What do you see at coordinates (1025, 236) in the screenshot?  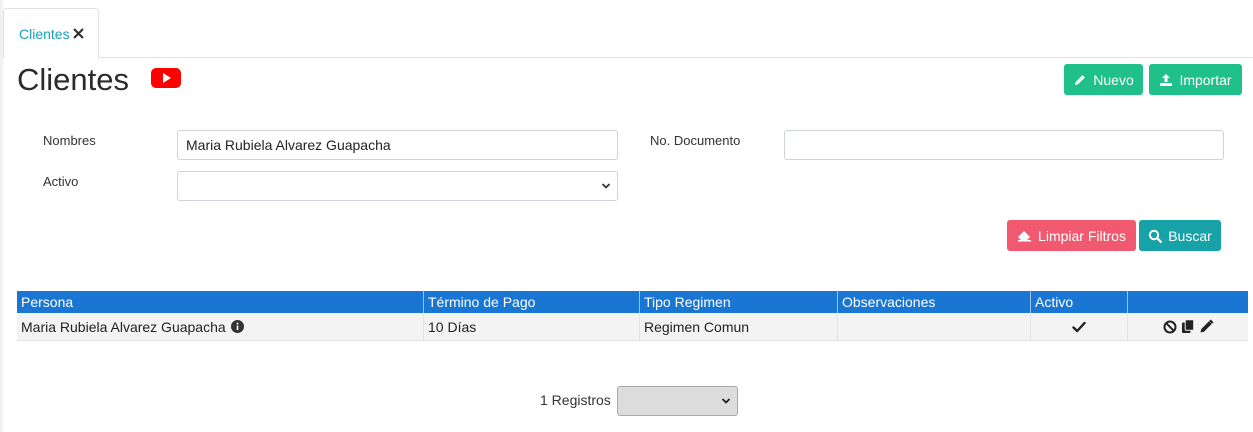 I see `eraser-icon` at bounding box center [1025, 236].